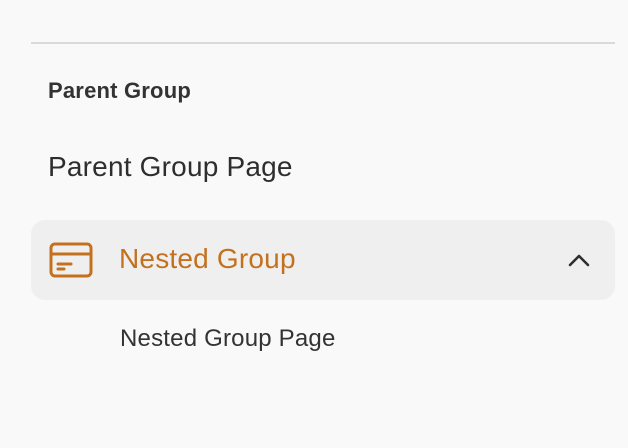  What do you see at coordinates (170, 167) in the screenshot?
I see `nav-link-parent-group-page: Parent Group Page` at bounding box center [170, 167].